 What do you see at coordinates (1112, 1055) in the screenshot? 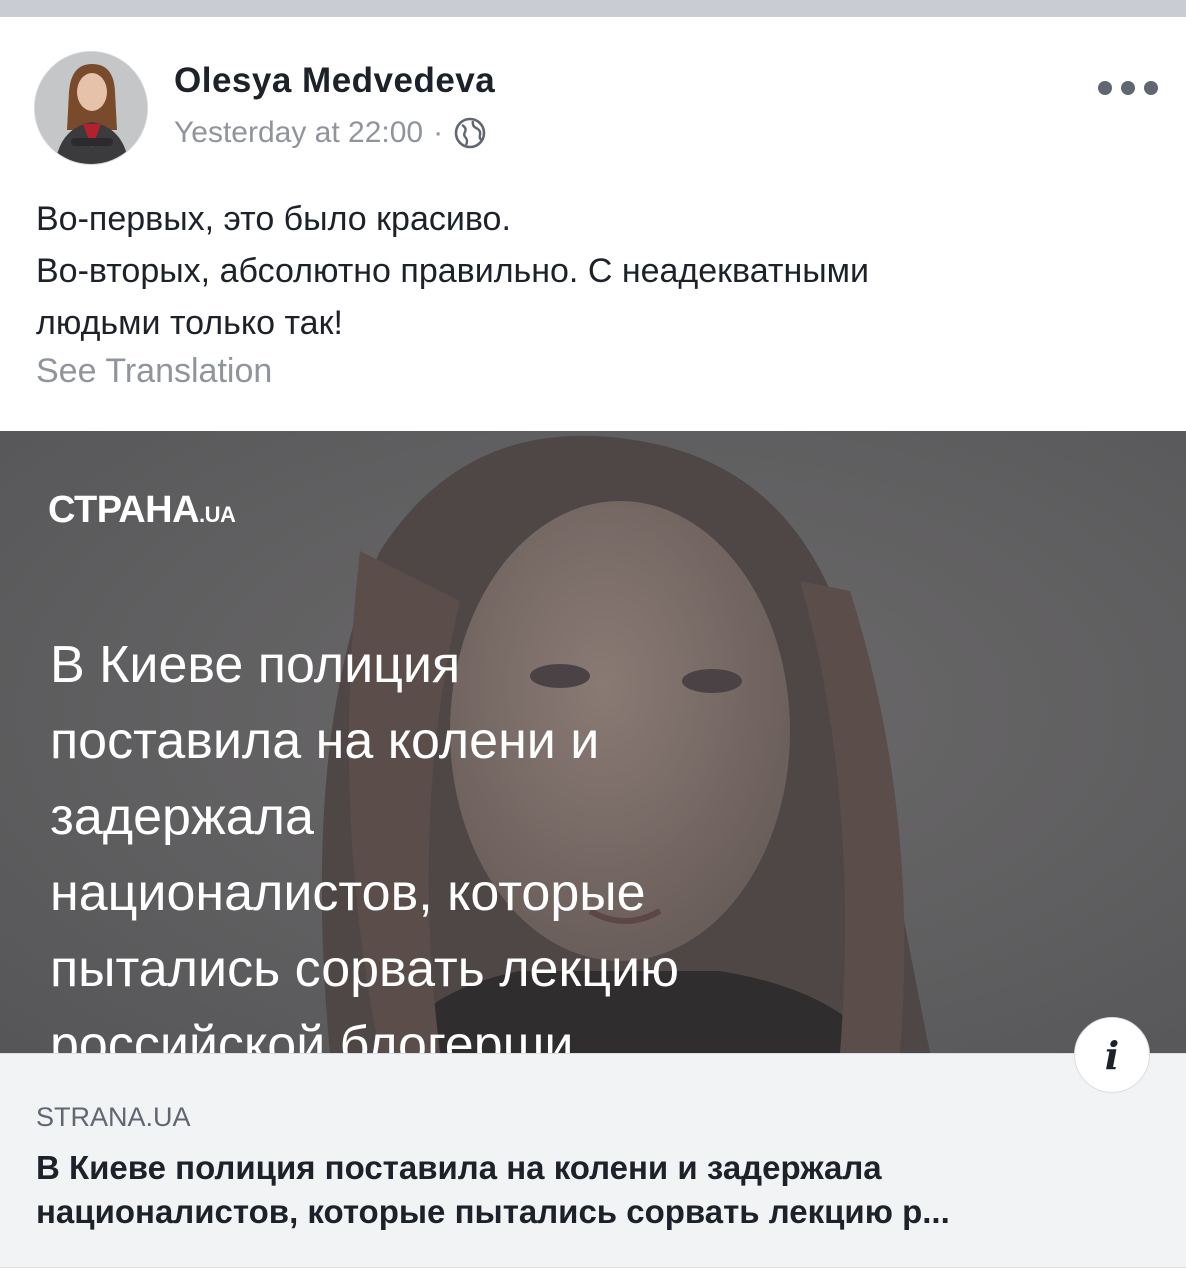
I see `info-icon: i` at bounding box center [1112, 1055].